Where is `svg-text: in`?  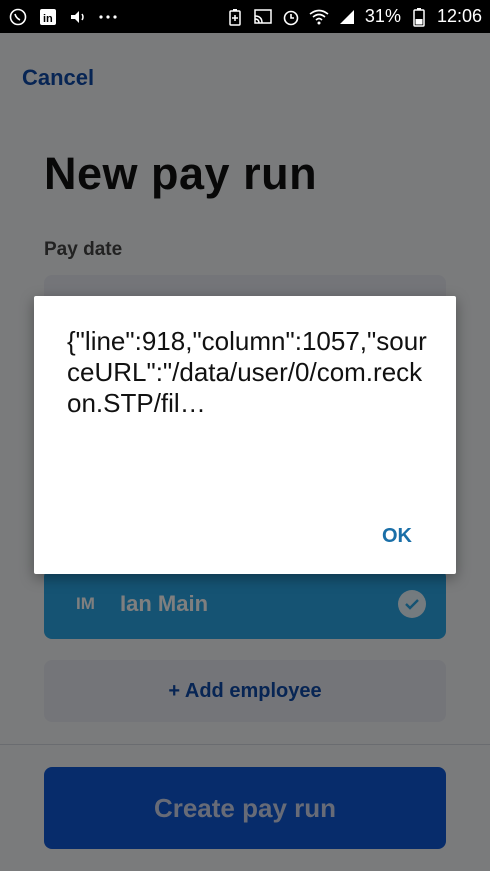 svg-text: in is located at coordinates (48, 19).